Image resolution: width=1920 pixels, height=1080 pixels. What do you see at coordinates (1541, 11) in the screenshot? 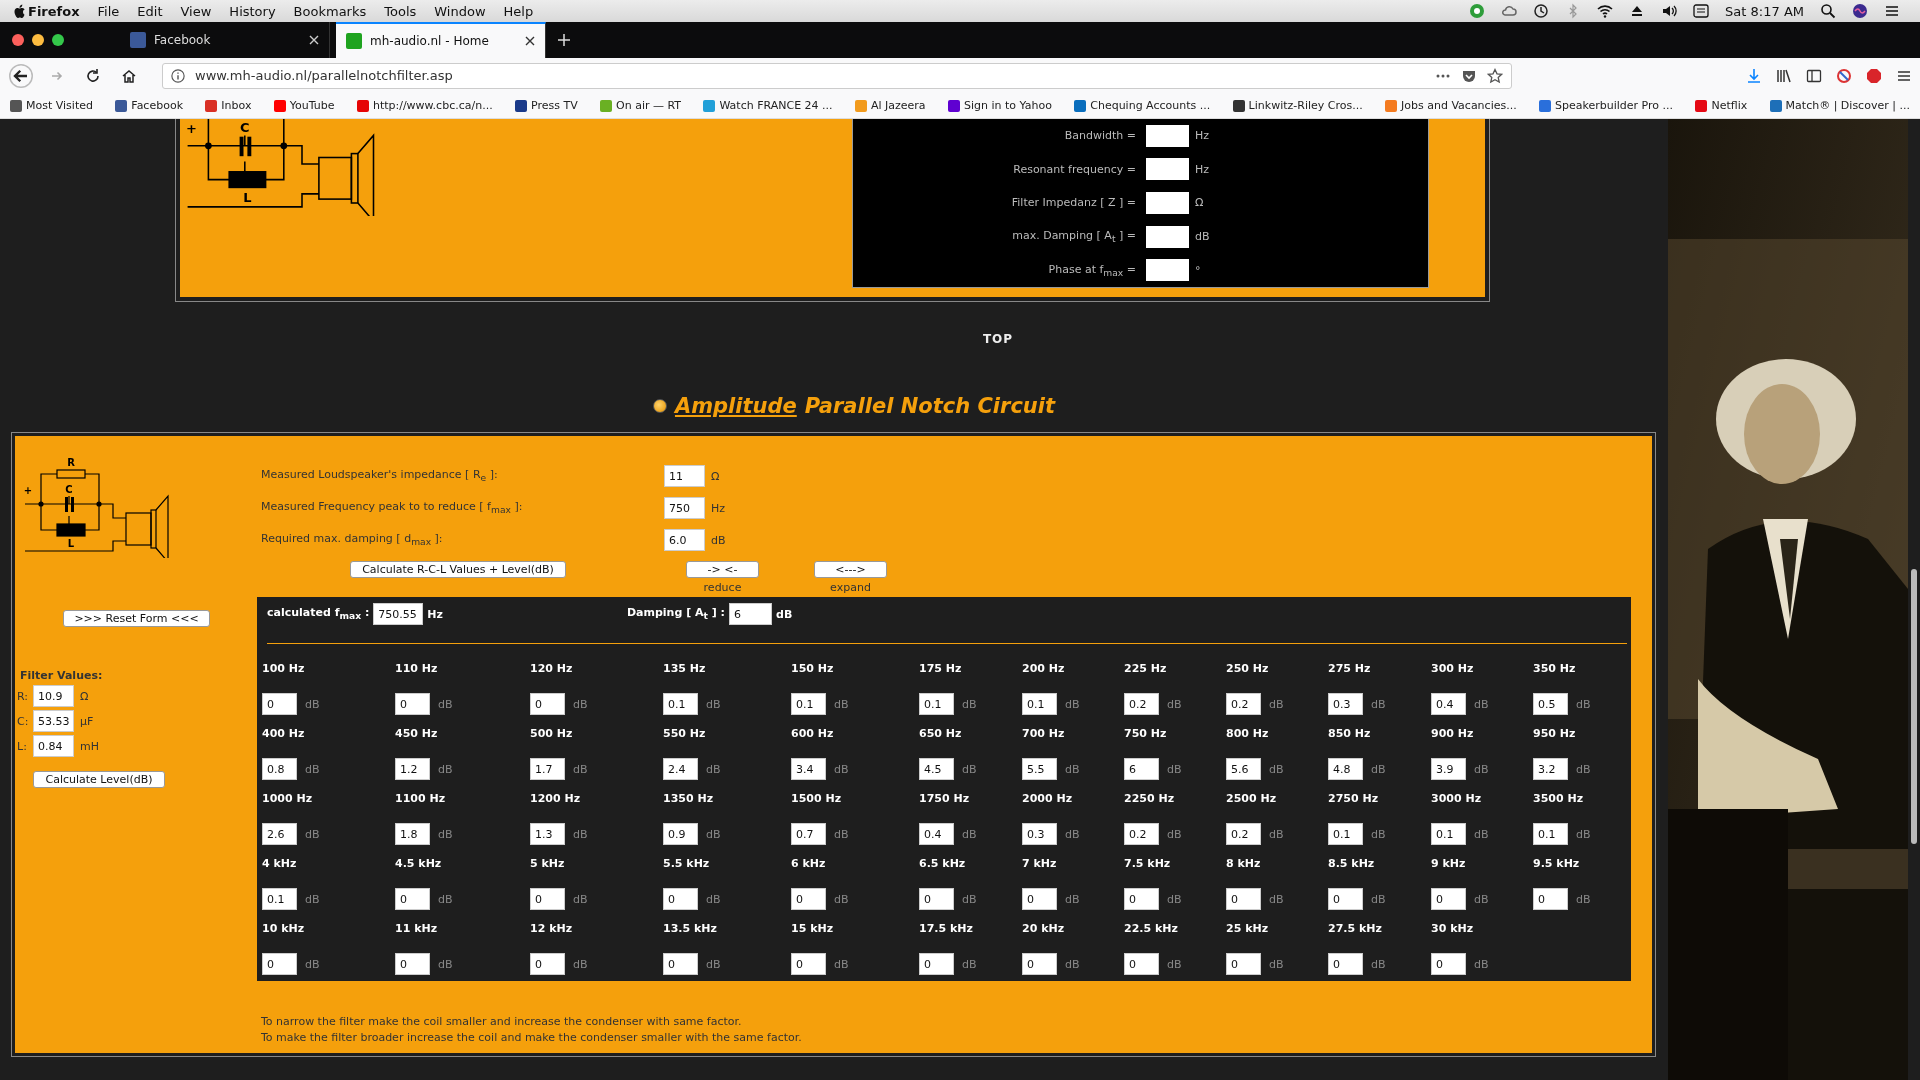
I see `clock-icon` at bounding box center [1541, 11].